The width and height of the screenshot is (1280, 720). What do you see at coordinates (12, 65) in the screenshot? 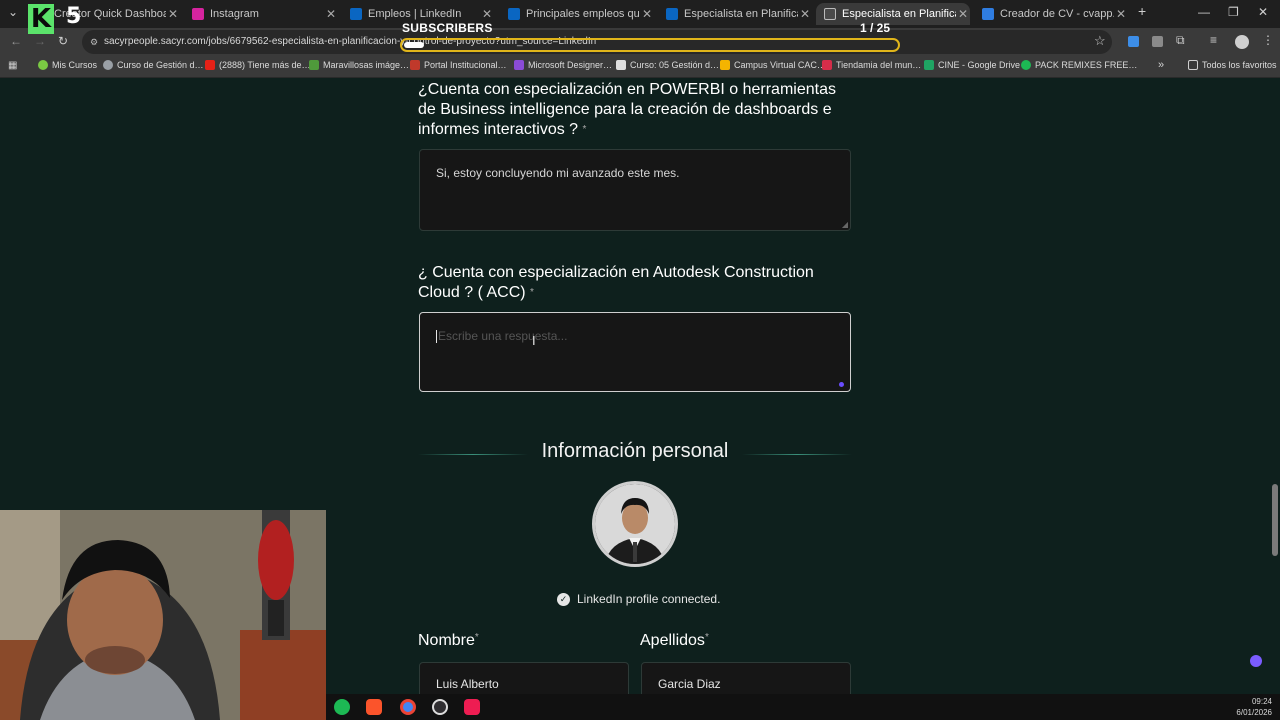
I see `apps-grid-icon: ▦` at bounding box center [12, 65].